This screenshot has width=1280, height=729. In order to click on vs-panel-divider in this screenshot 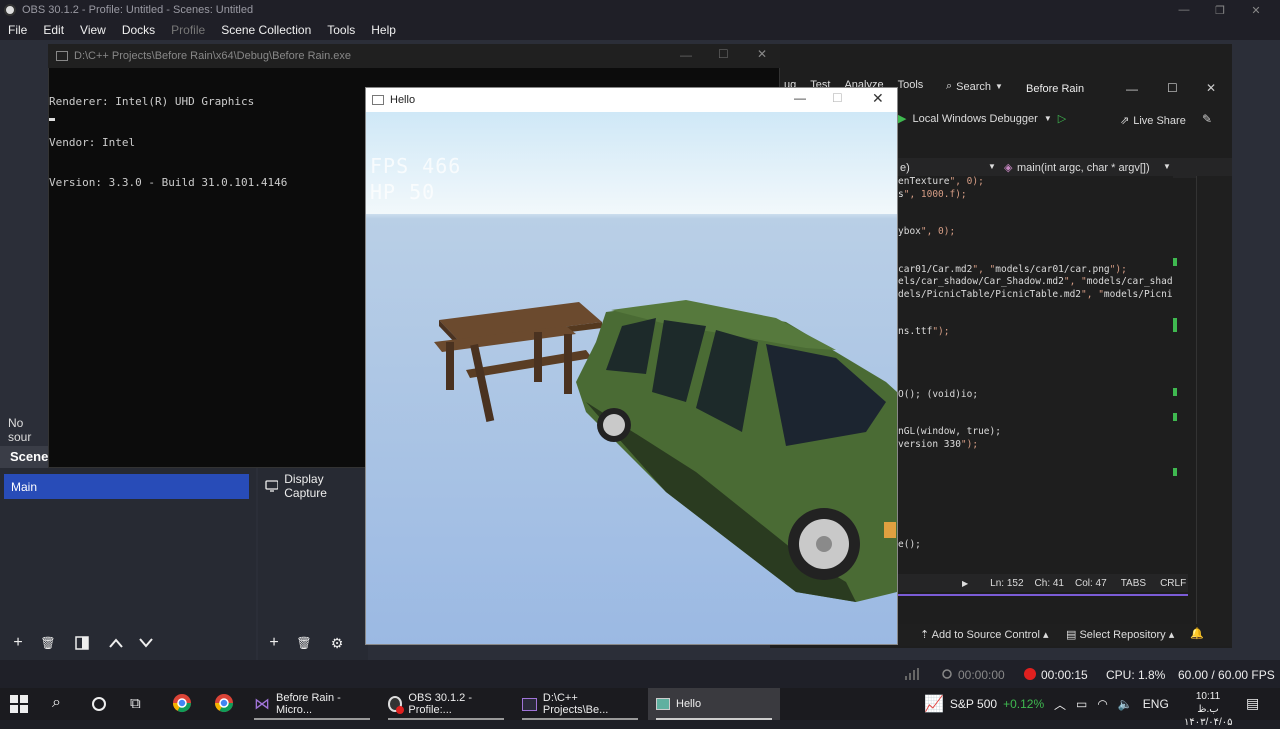, I will do `click(1043, 595)`.